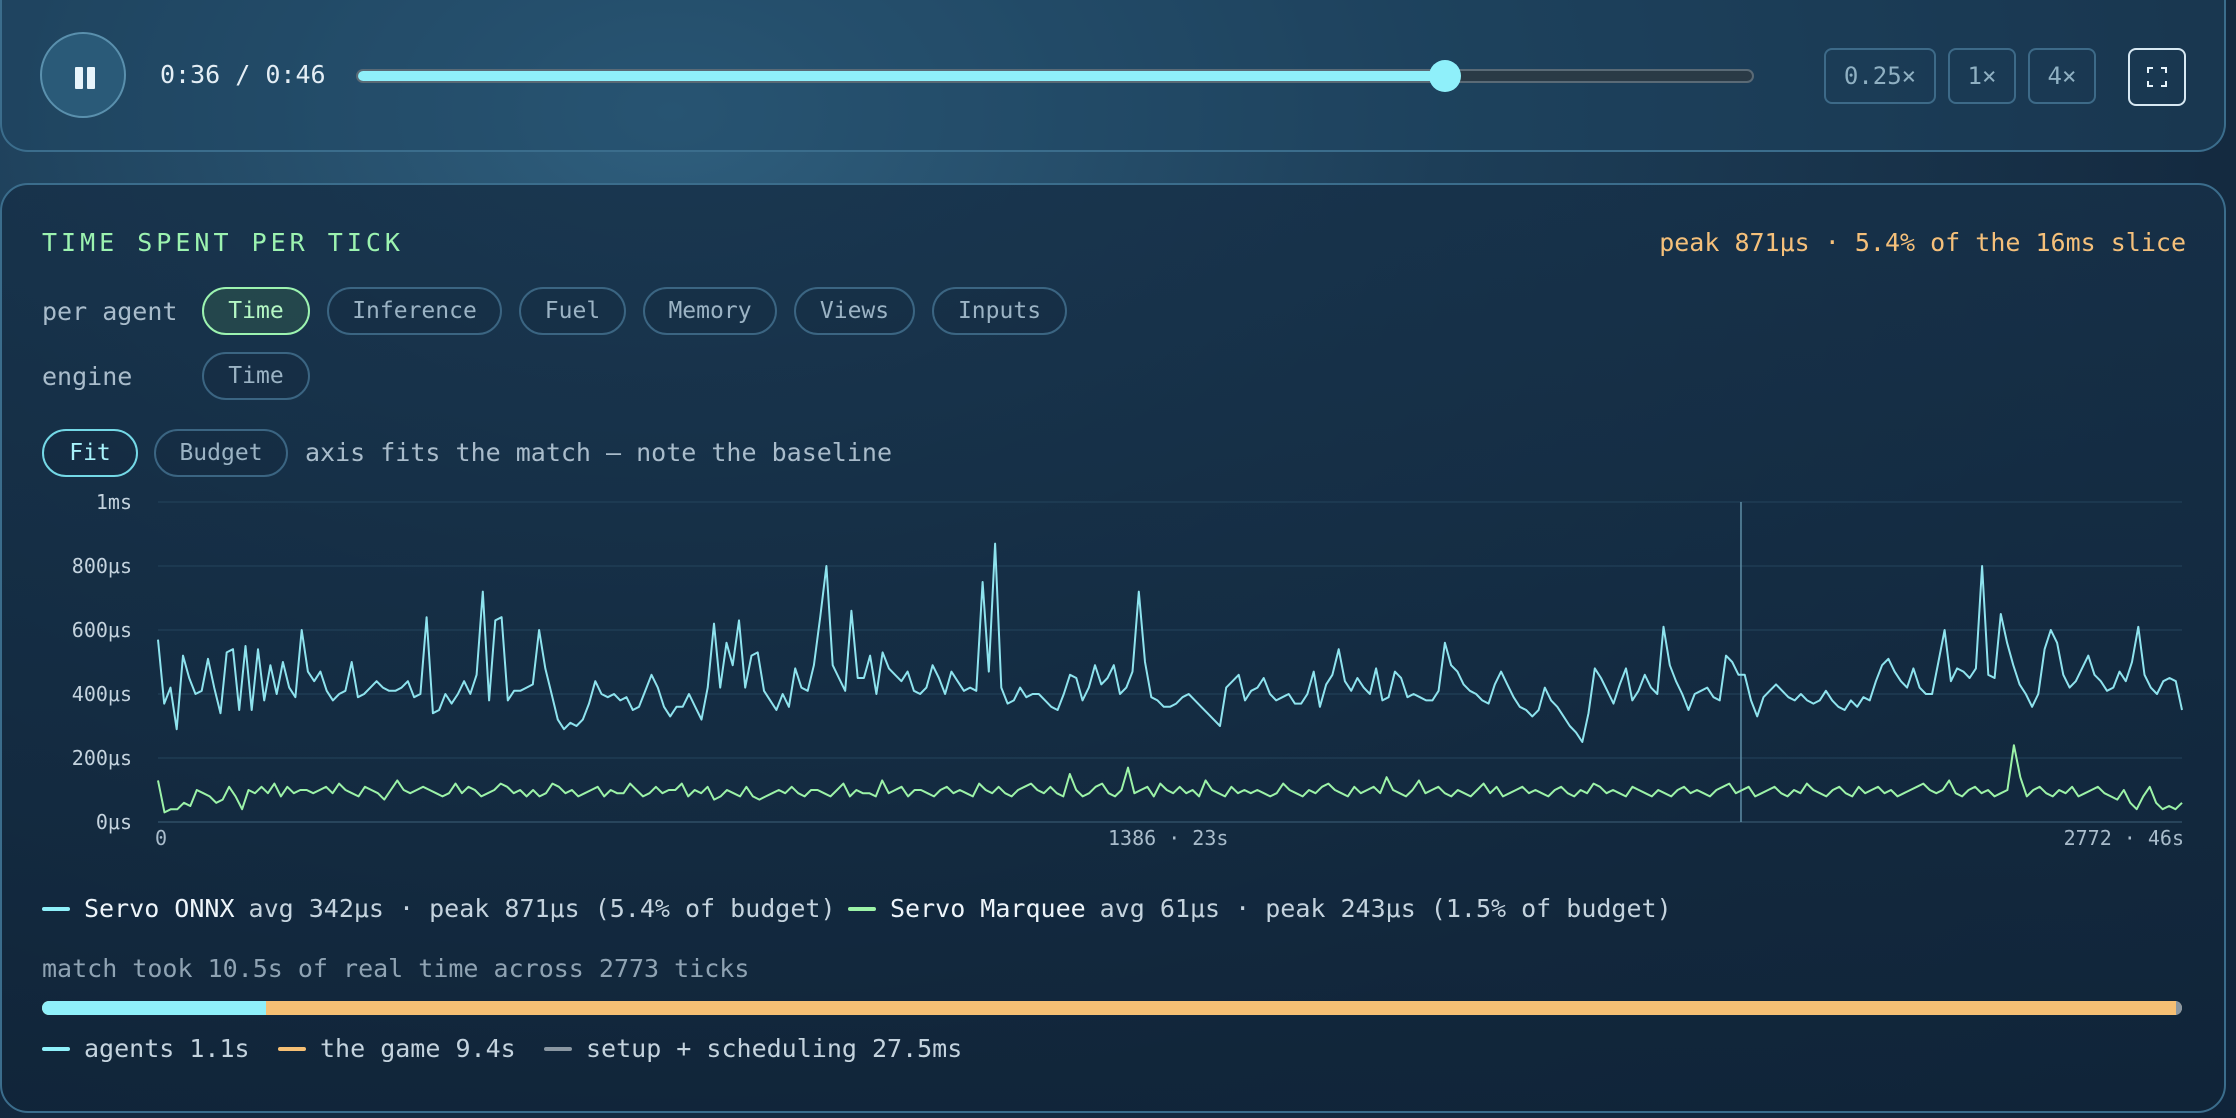 This screenshot has height=1118, width=2236. What do you see at coordinates (79, 78) in the screenshot?
I see `pause-icon` at bounding box center [79, 78].